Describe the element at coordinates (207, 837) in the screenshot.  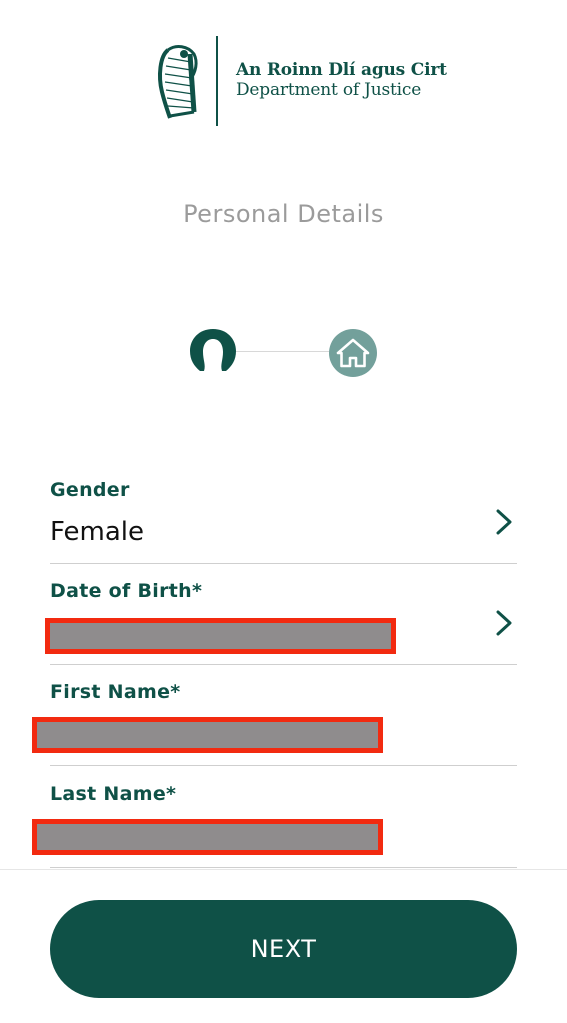
I see `last-name-input-redacted` at that location.